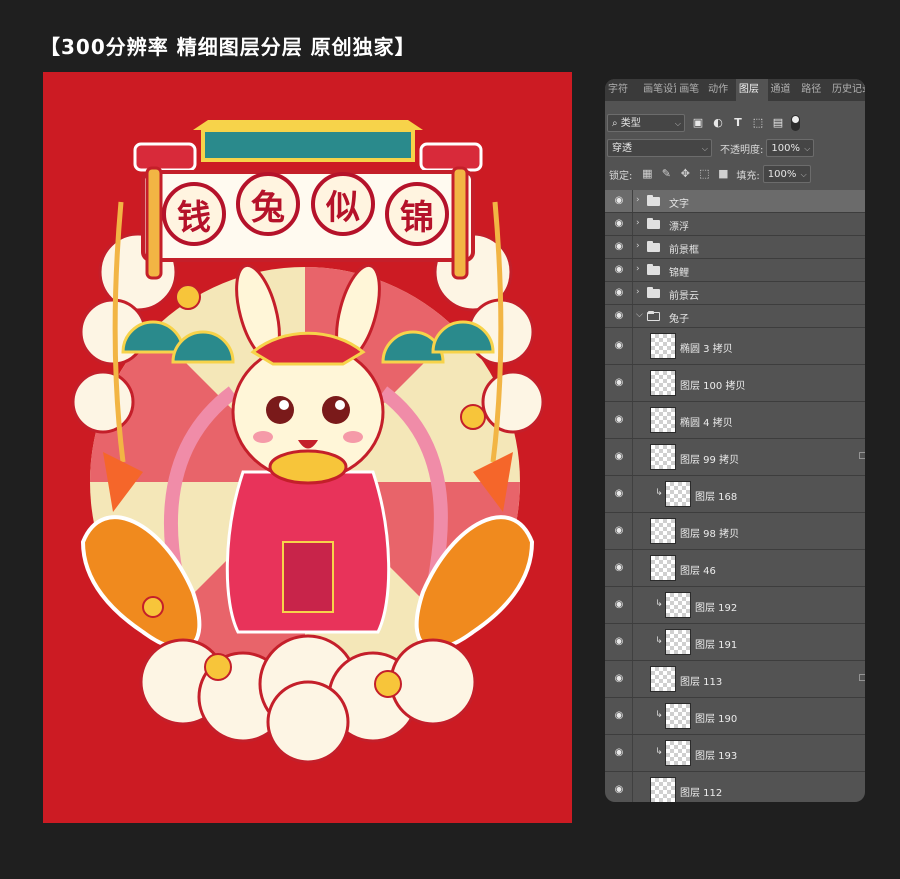  Describe the element at coordinates (735, 679) in the screenshot. I see `layer-row: ◉ 图层 113 □` at that location.